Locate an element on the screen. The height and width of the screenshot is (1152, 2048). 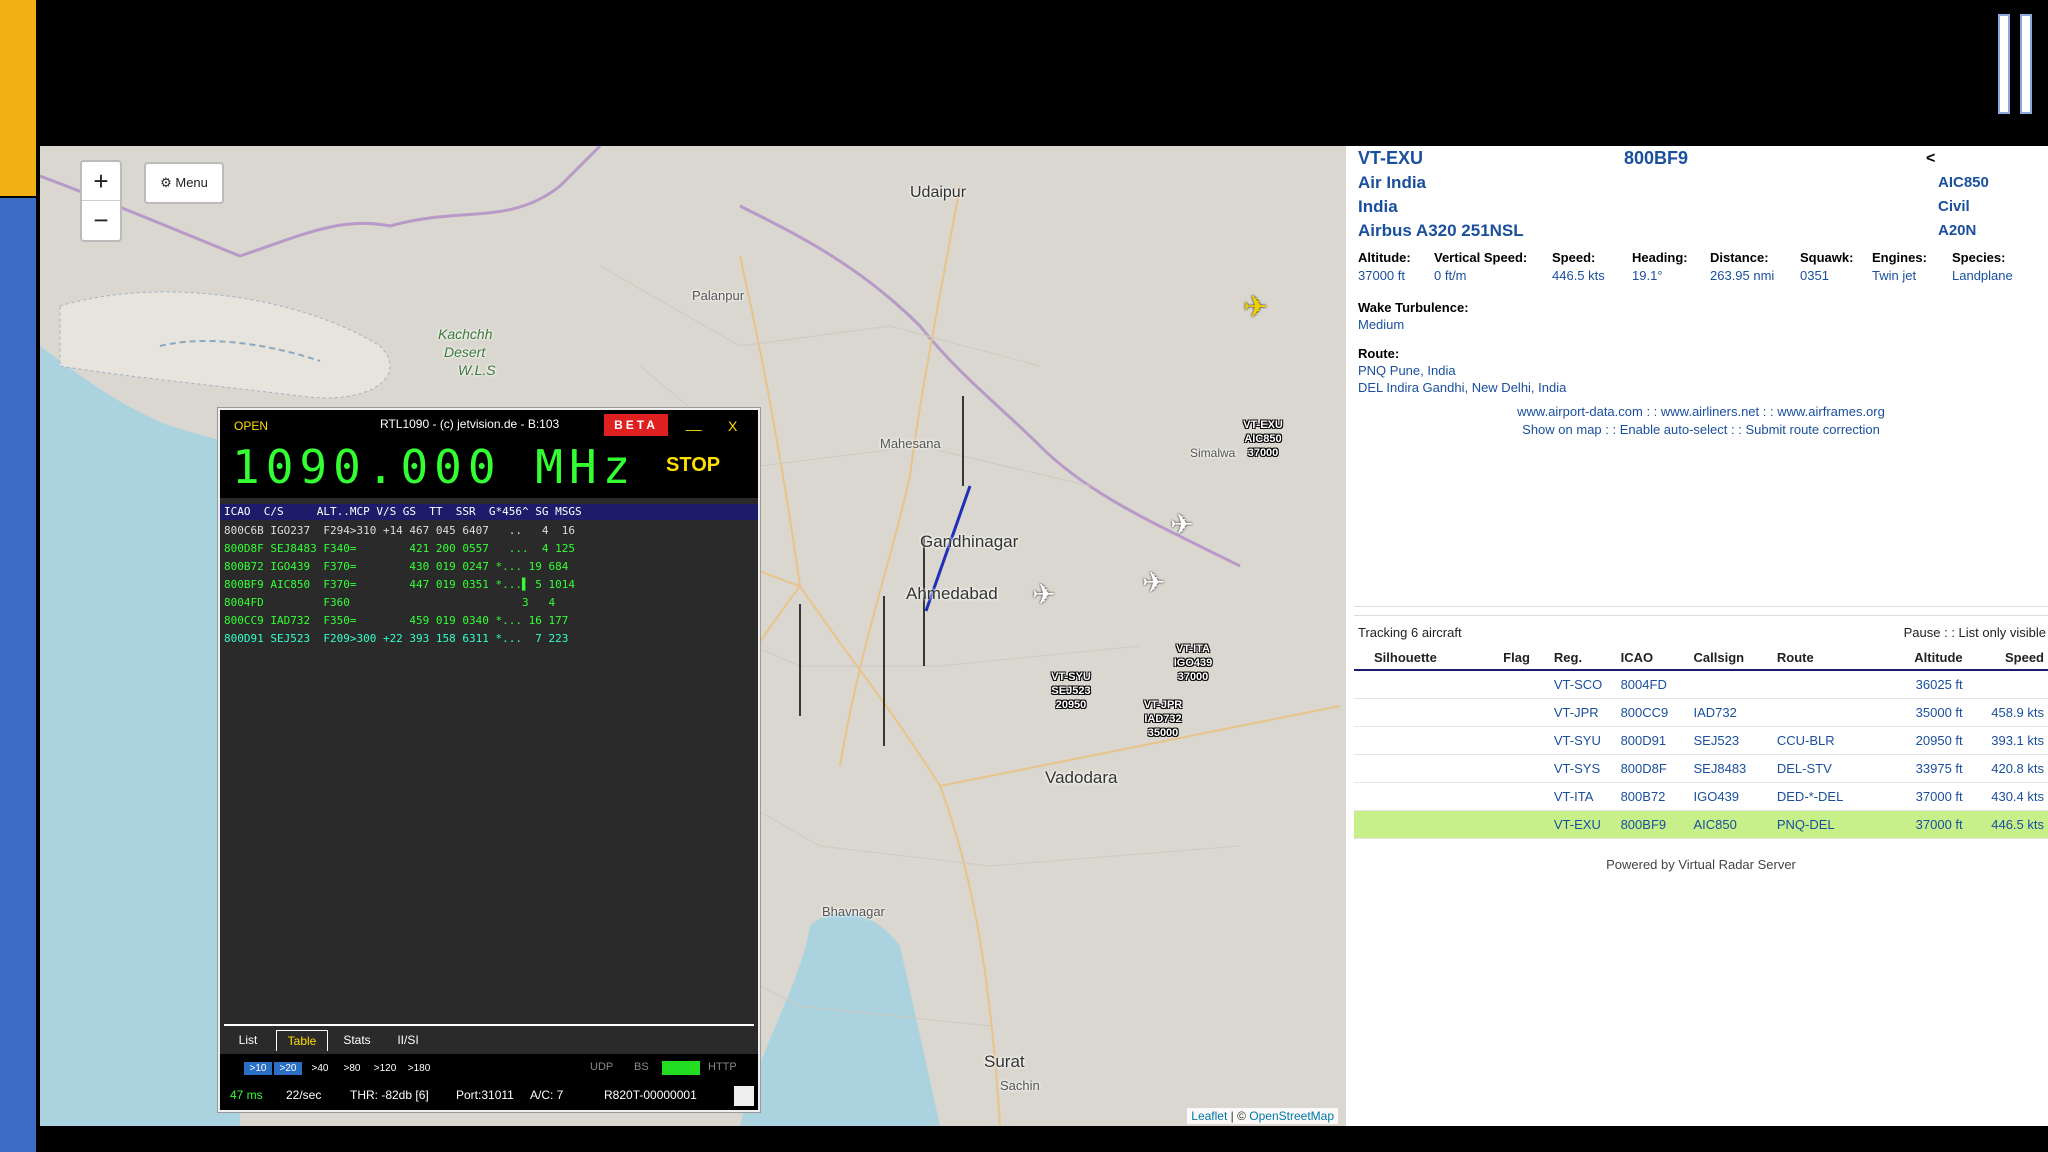
aircraft-row: VT-SCO 8004FD 36025 ft is located at coordinates (1701, 684).